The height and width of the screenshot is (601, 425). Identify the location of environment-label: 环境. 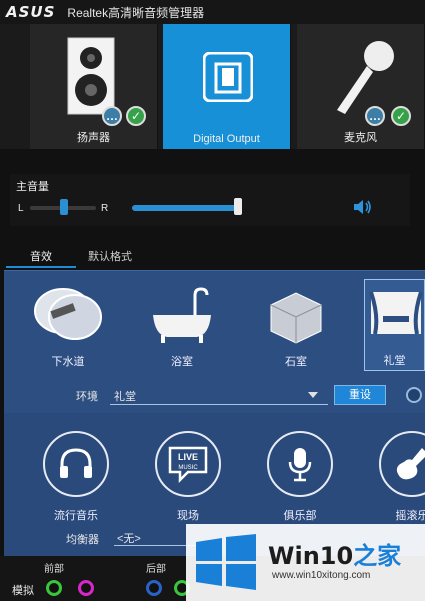
(87, 397).